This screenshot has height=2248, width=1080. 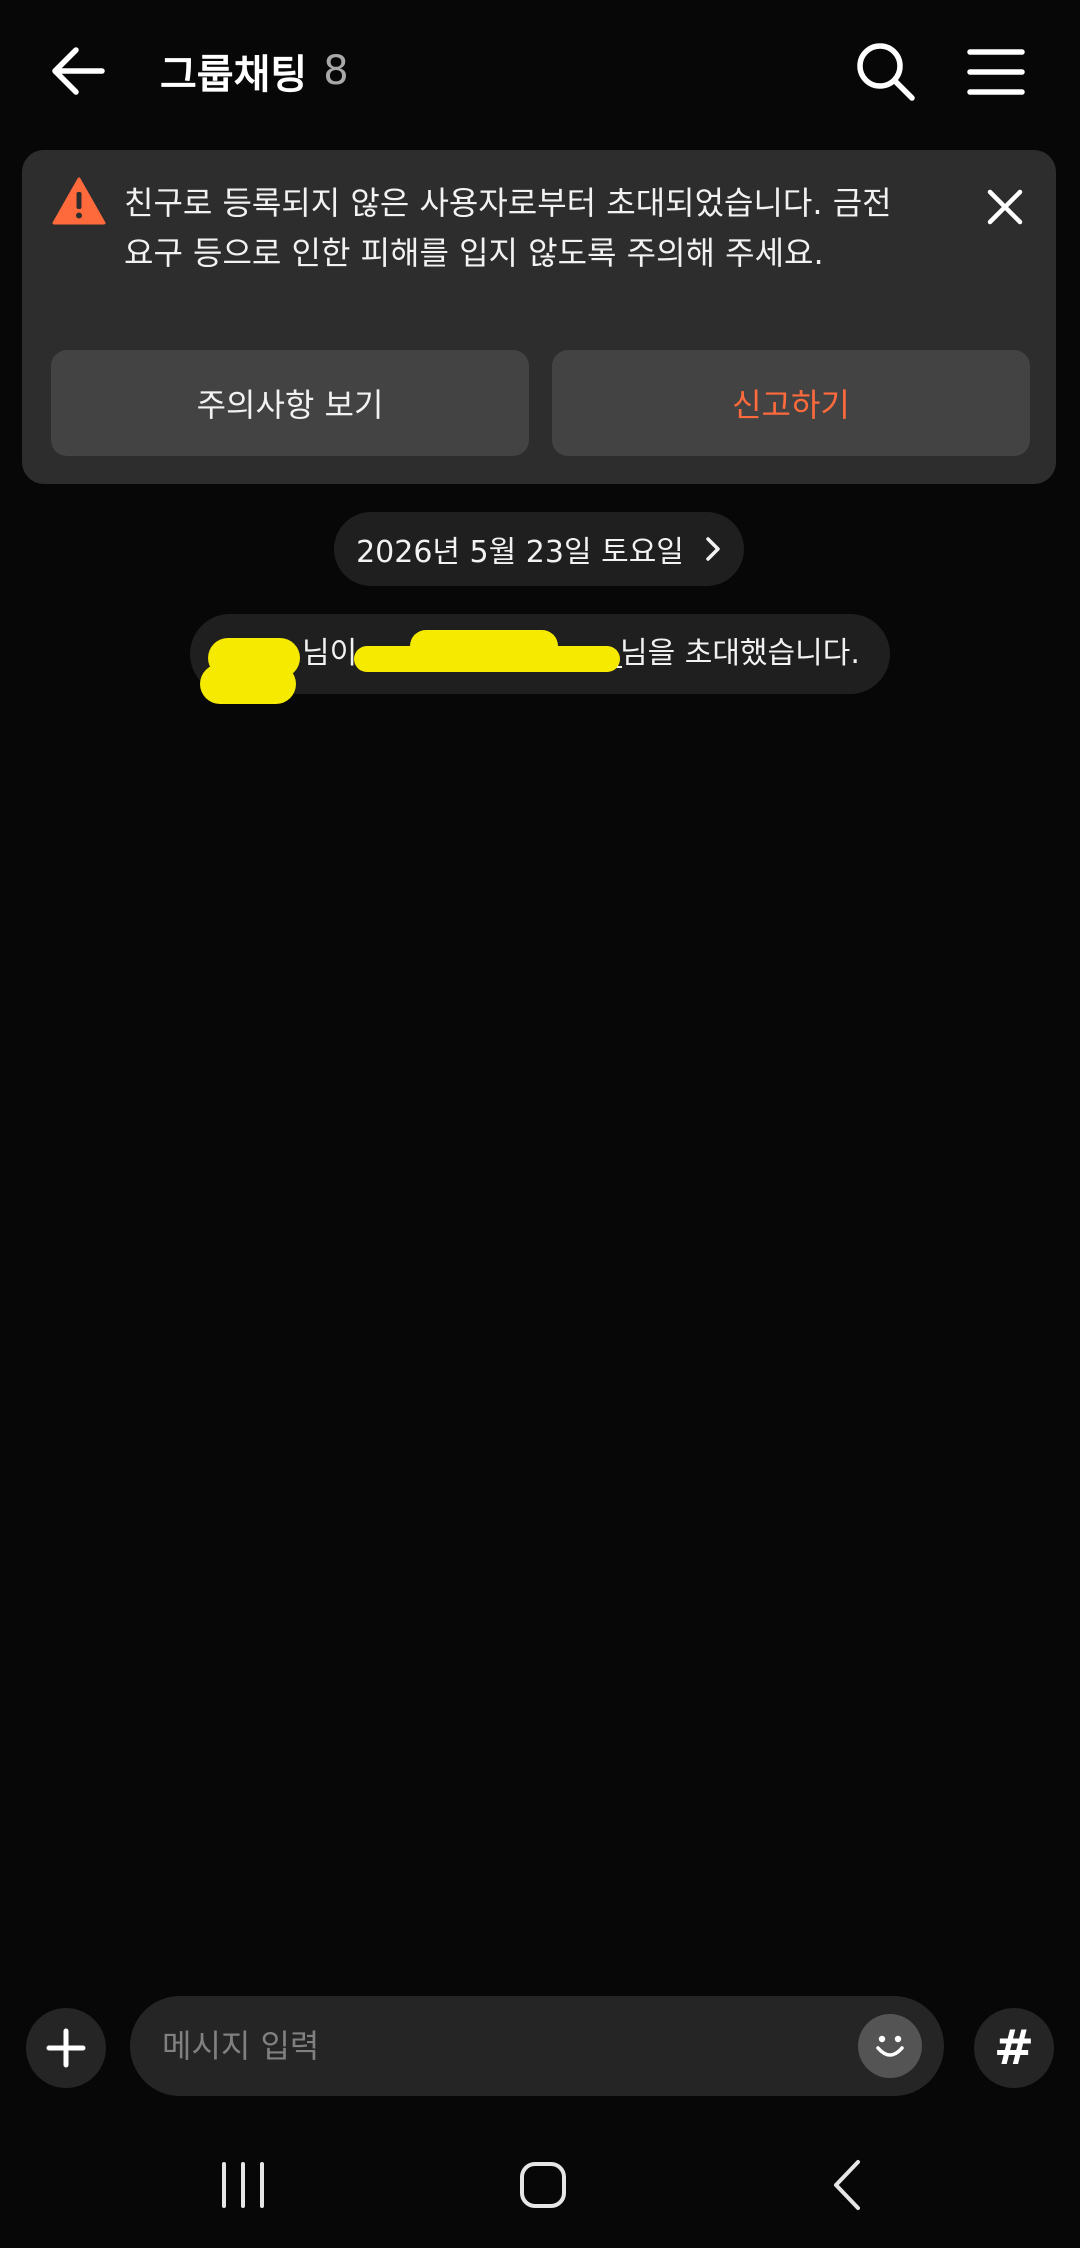 What do you see at coordinates (713, 549) in the screenshot?
I see `chevron-right-icon` at bounding box center [713, 549].